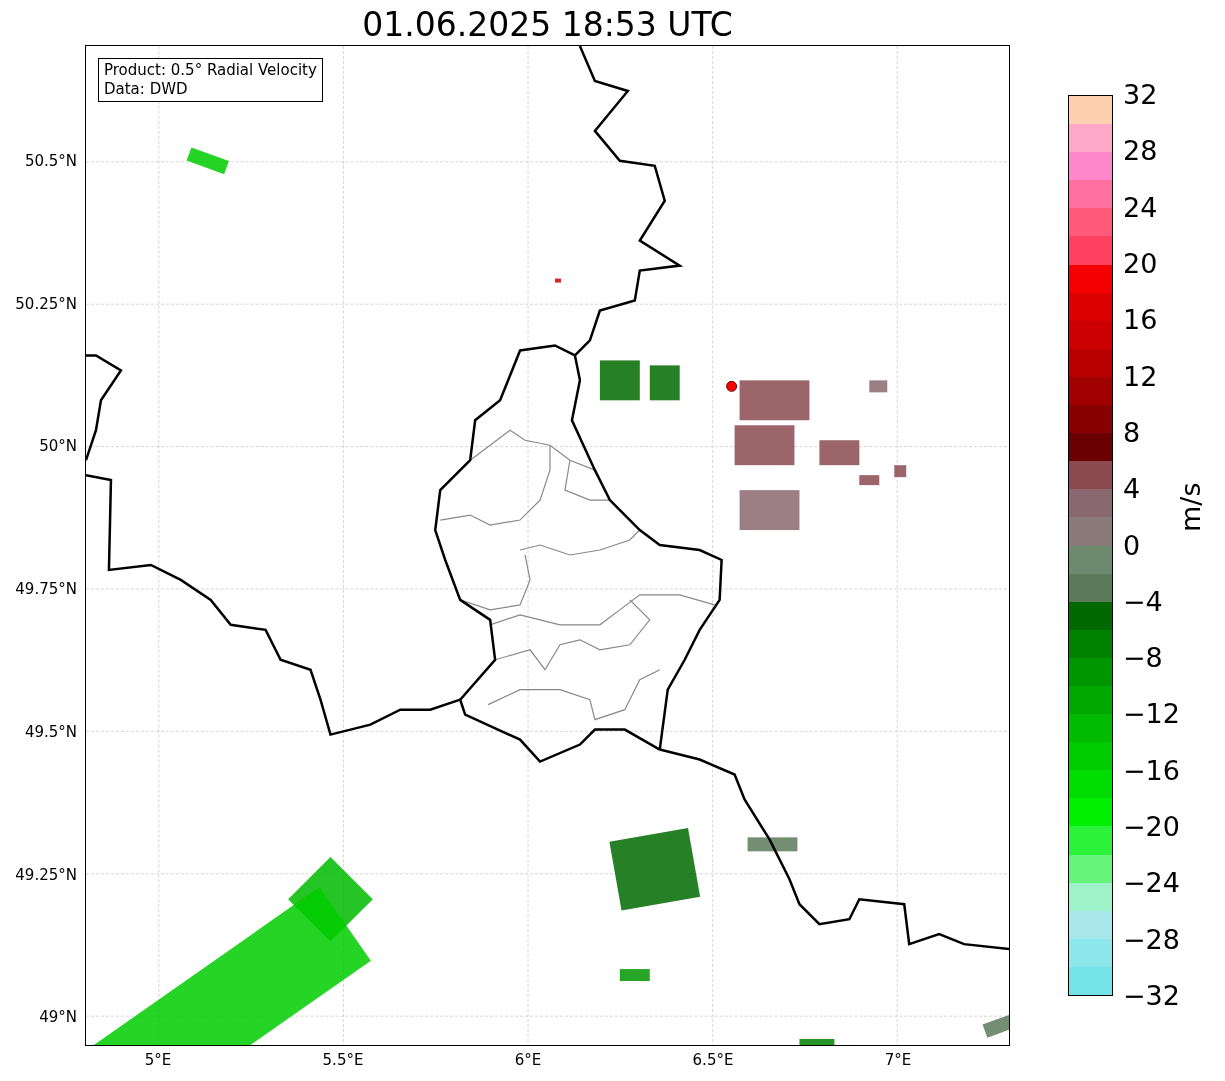 This screenshot has width=1225, height=1081. Describe the element at coordinates (1132, 545) in the screenshot. I see `colorbar-tick-label: 0` at that location.